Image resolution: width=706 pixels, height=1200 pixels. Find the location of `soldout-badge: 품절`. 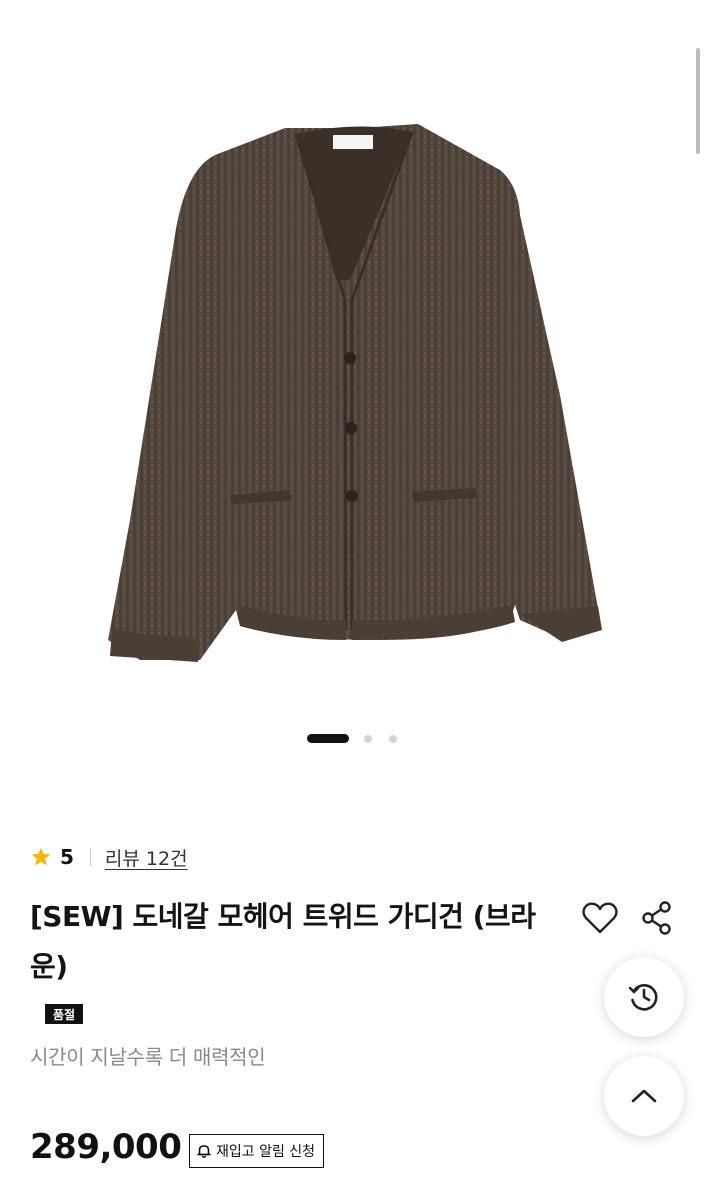

soldout-badge: 품절 is located at coordinates (64, 1014).